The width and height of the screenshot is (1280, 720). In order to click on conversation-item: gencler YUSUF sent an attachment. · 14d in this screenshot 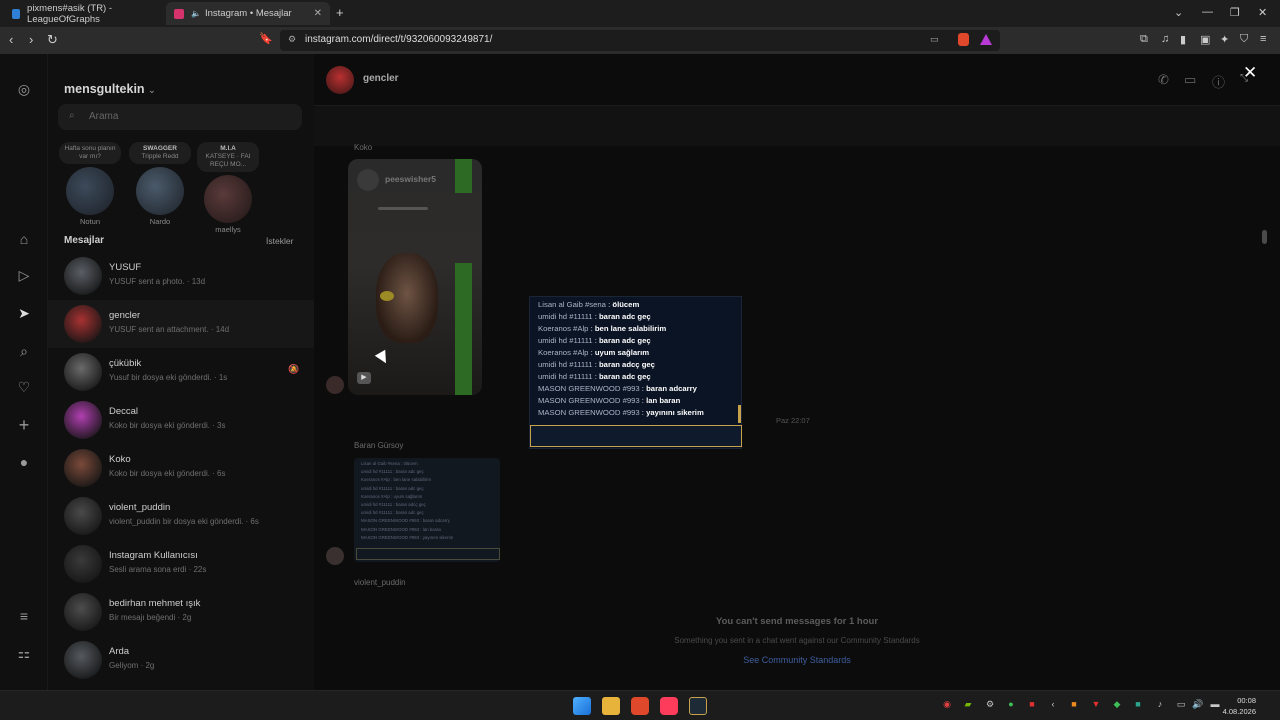, I will do `click(181, 324)`.